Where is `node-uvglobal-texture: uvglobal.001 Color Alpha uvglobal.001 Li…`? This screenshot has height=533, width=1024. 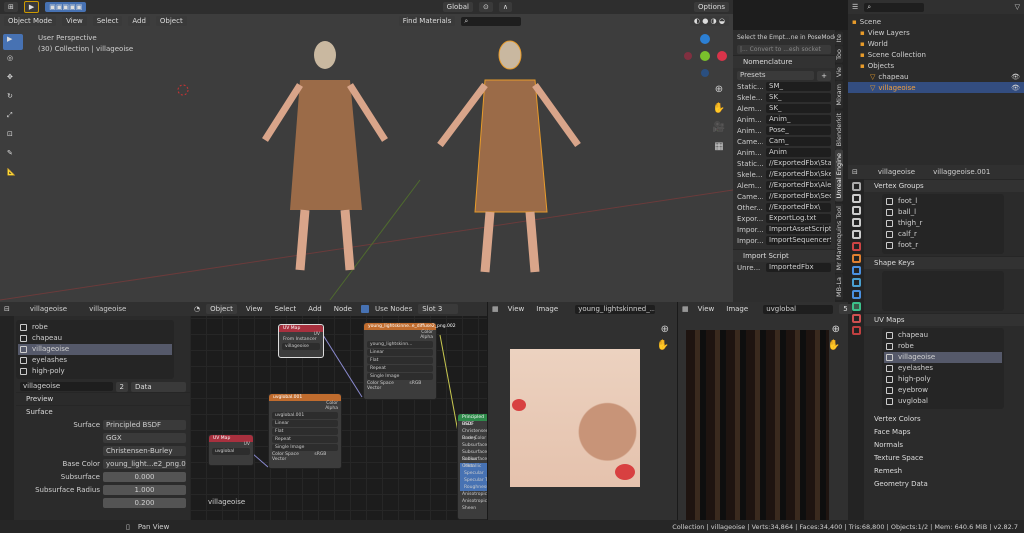
node-uvglobal-texture: uvglobal.001 Color Alpha uvglobal.001 Li… is located at coordinates (305, 431).